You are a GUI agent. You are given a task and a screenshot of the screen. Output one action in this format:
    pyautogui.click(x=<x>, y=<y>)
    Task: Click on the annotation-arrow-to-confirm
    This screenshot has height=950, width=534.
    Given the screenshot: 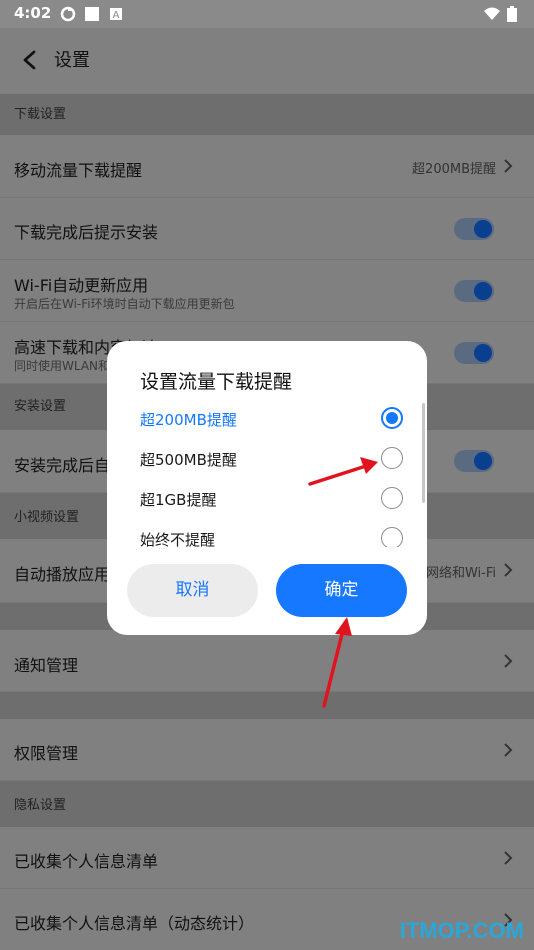 What is the action you would take?
    pyautogui.click(x=337, y=662)
    